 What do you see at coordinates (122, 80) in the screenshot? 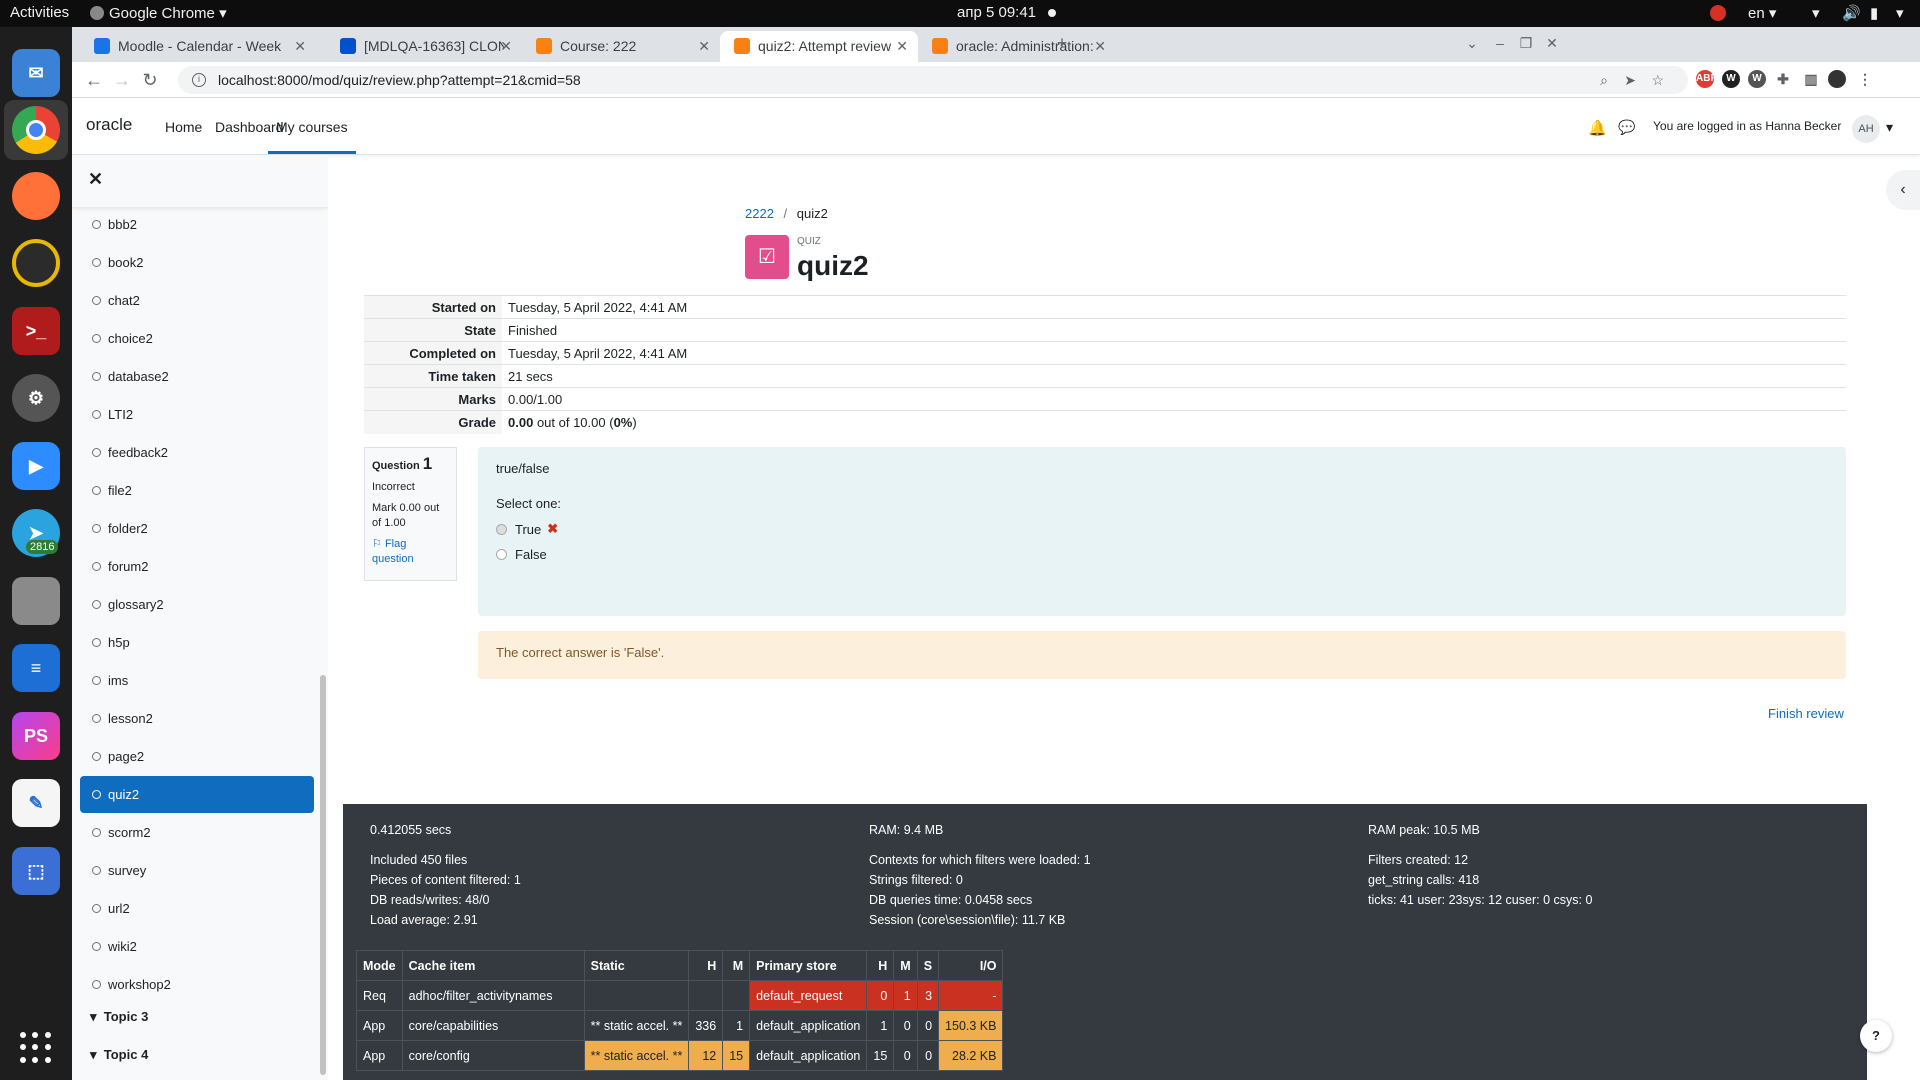
I see `forward-icon: →` at bounding box center [122, 80].